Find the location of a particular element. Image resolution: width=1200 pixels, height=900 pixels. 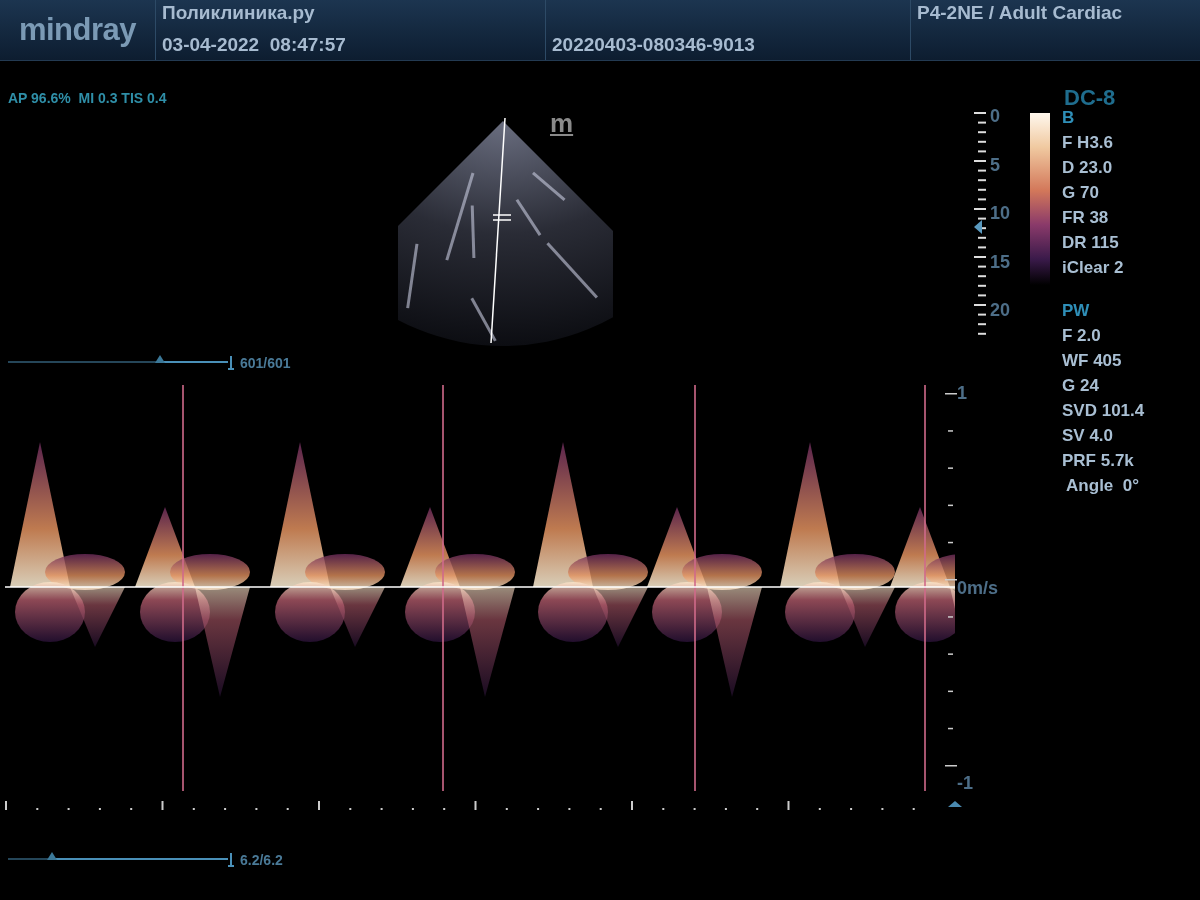

depth-label: 0 is located at coordinates (995, 116).